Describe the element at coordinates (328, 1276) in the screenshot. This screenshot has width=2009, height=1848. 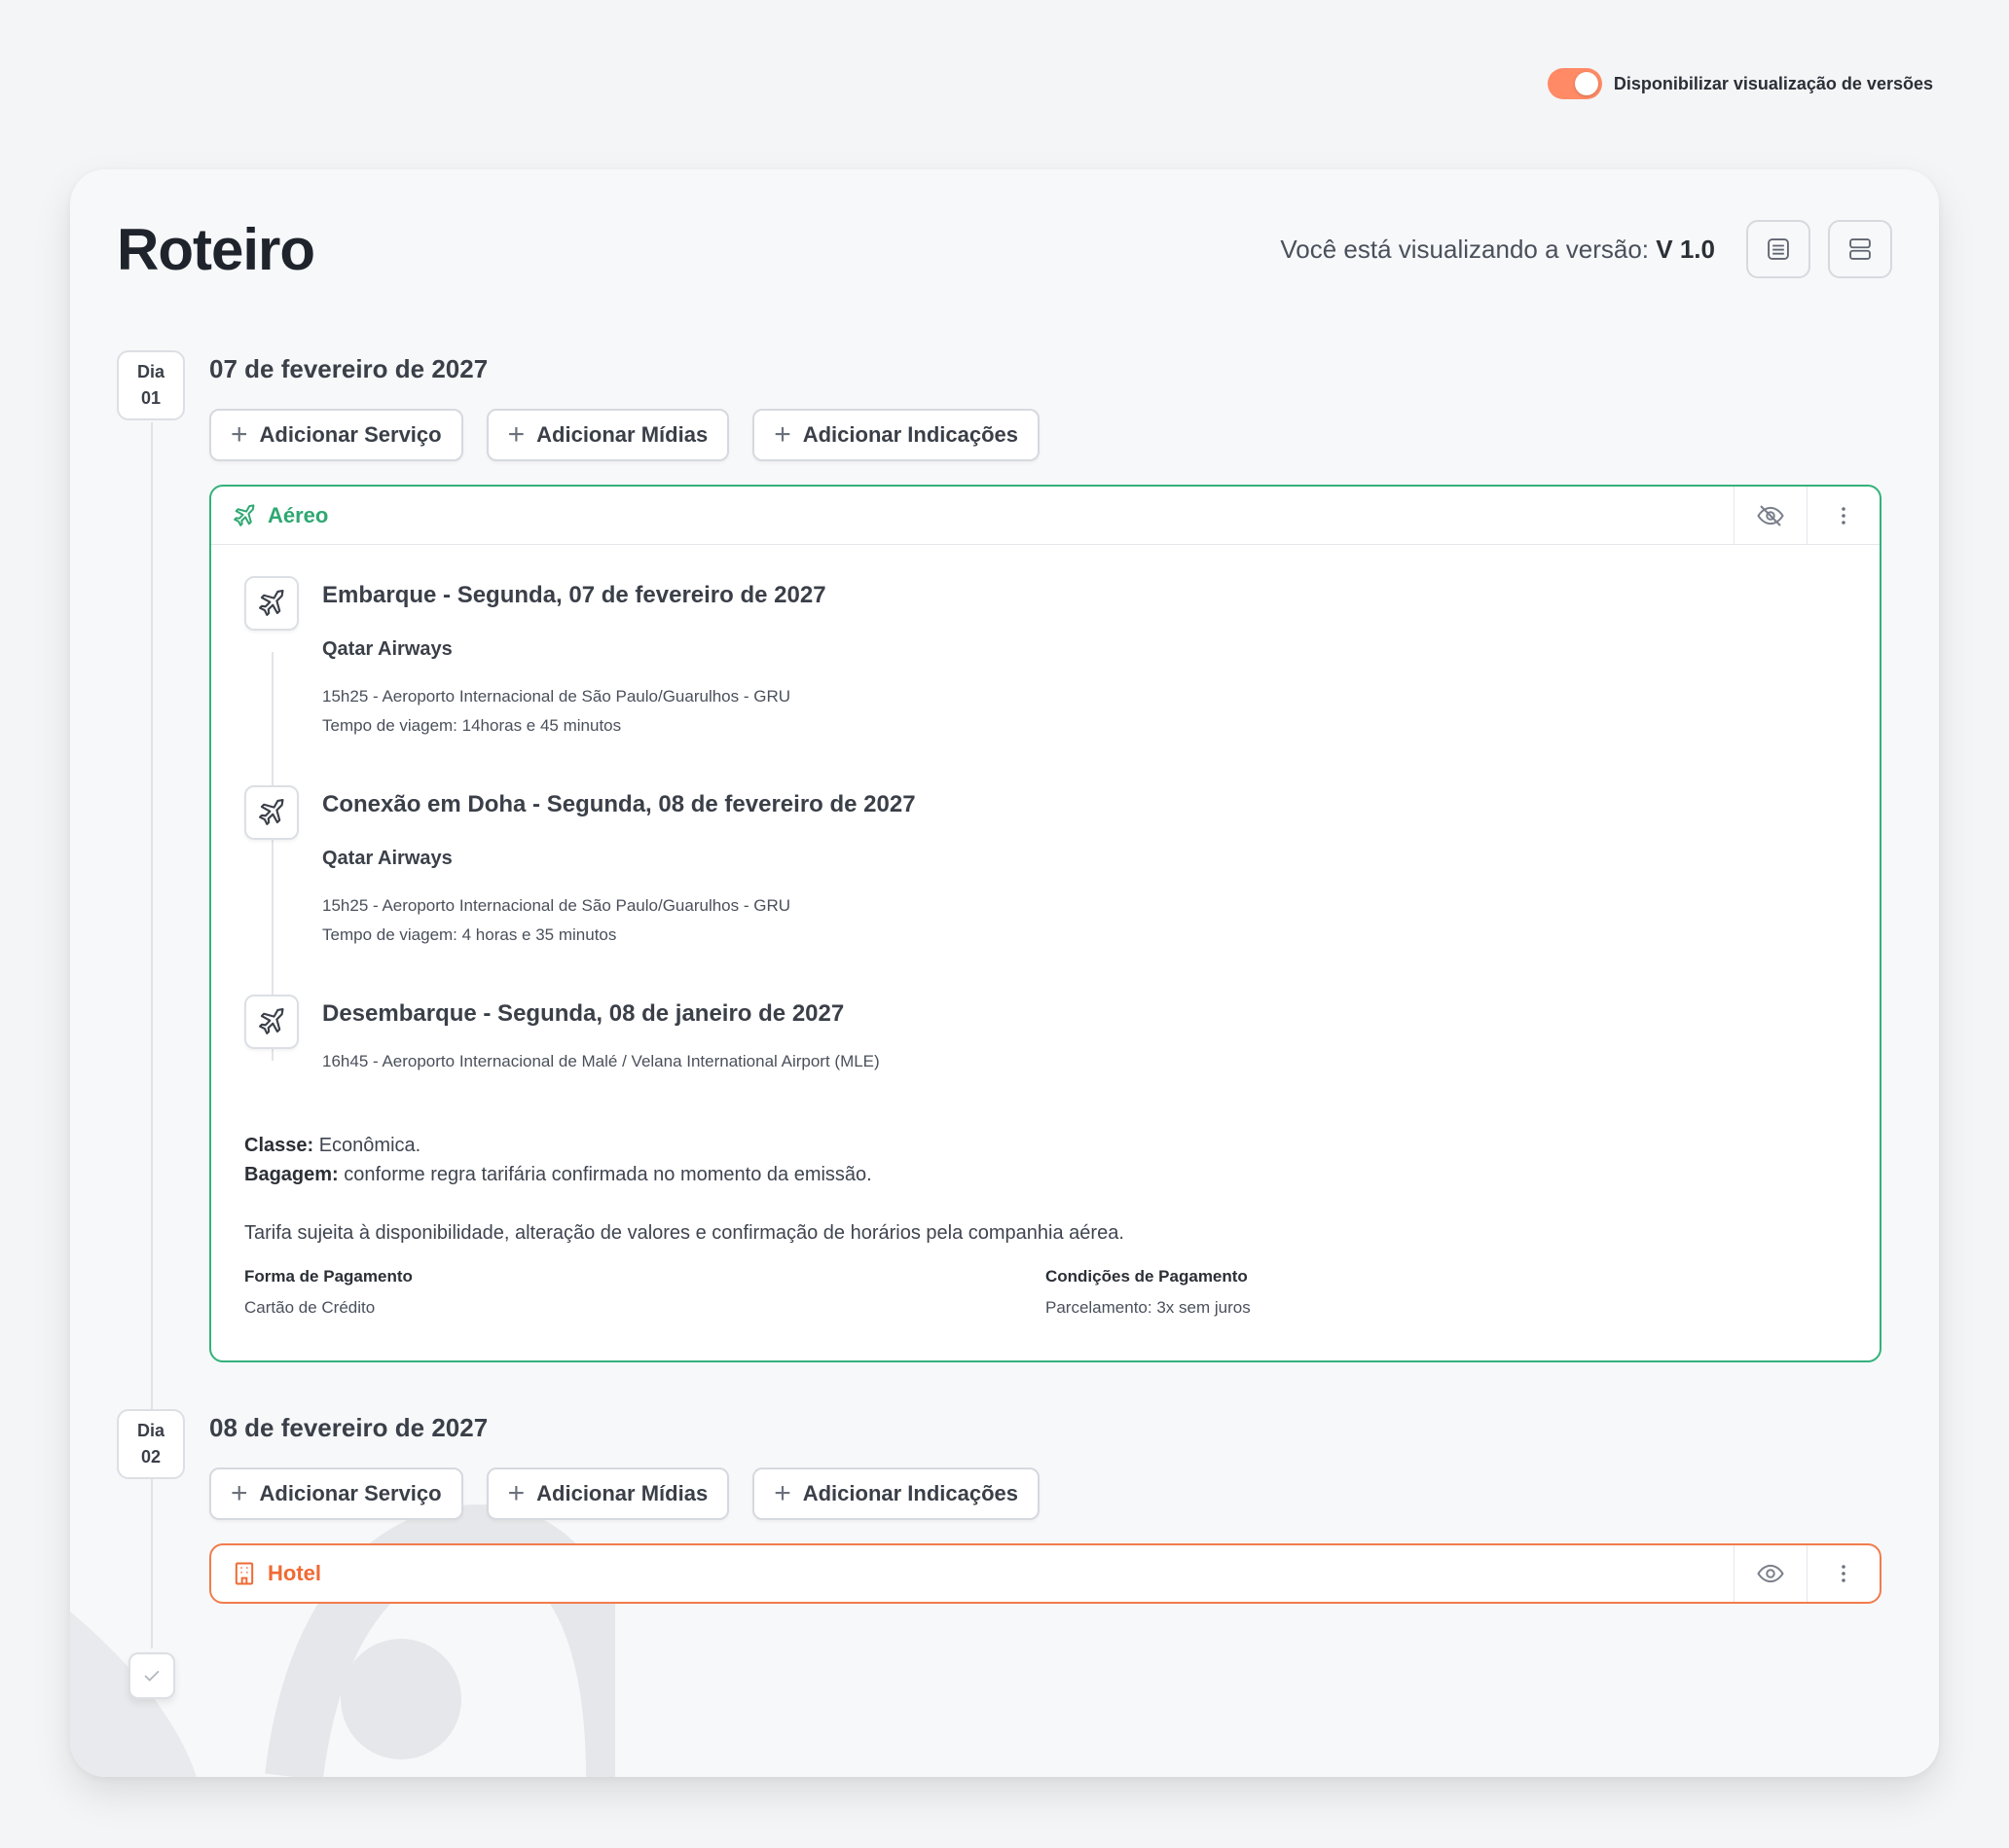
I see `payment-method-label: Forma de Pagamento` at that location.